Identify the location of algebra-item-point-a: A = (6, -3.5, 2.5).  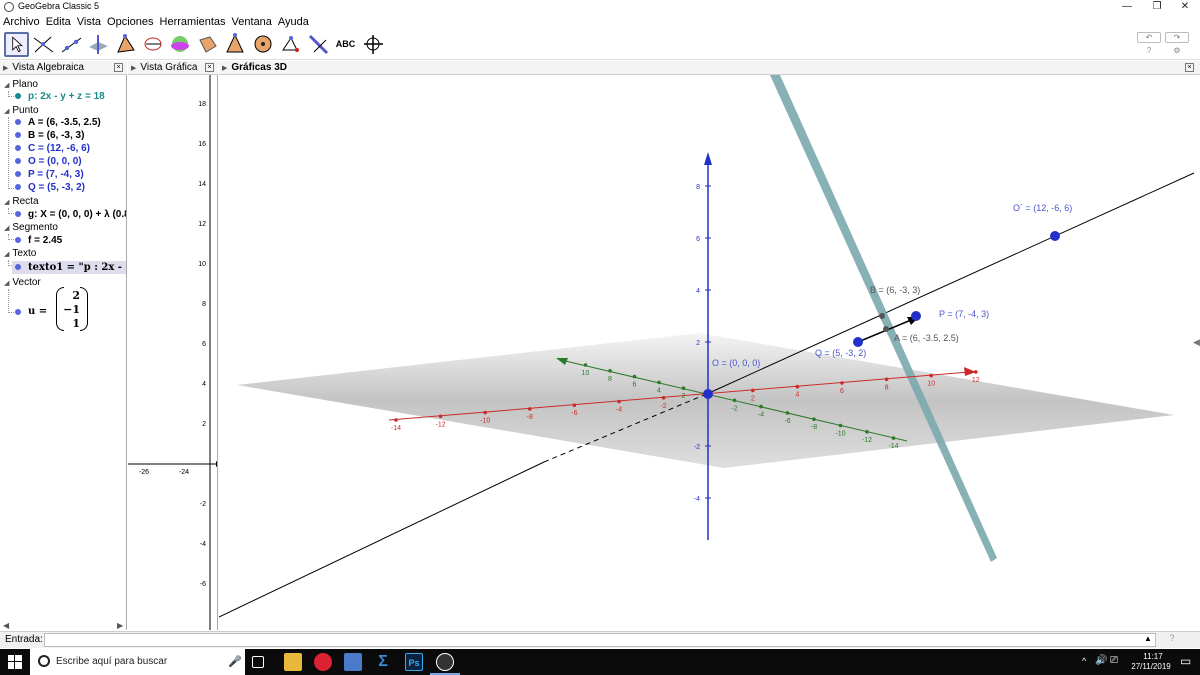
(64, 122).